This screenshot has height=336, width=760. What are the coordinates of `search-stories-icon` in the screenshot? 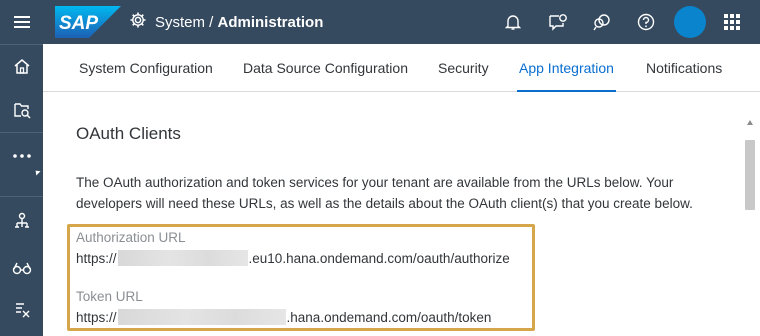 It's located at (21, 110).